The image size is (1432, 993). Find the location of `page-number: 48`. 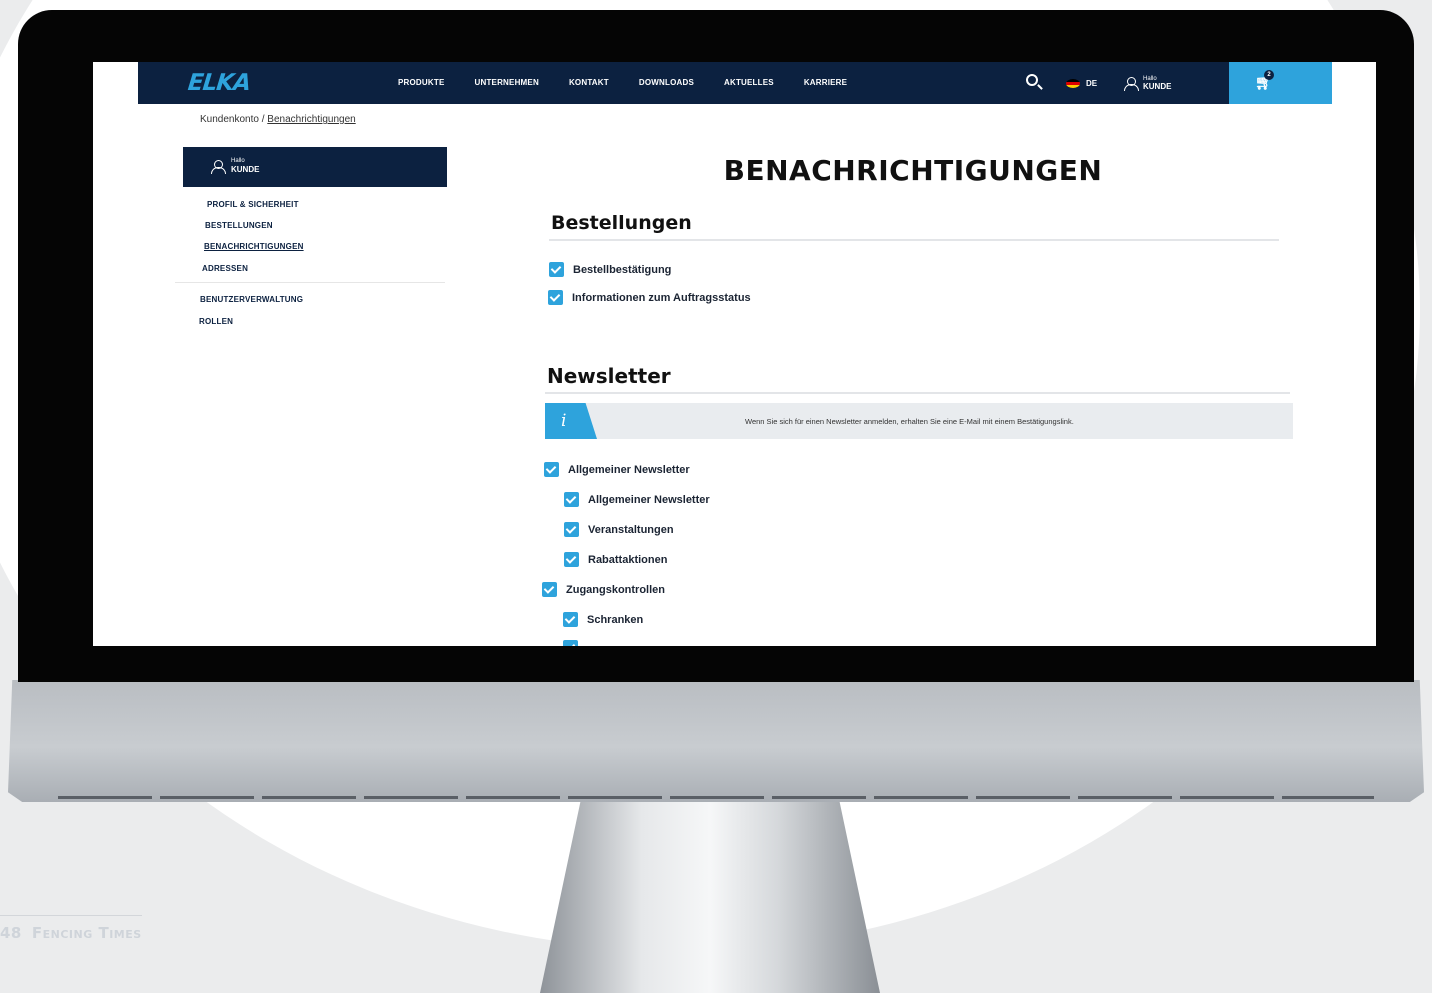

page-number: 48 is located at coordinates (11, 933).